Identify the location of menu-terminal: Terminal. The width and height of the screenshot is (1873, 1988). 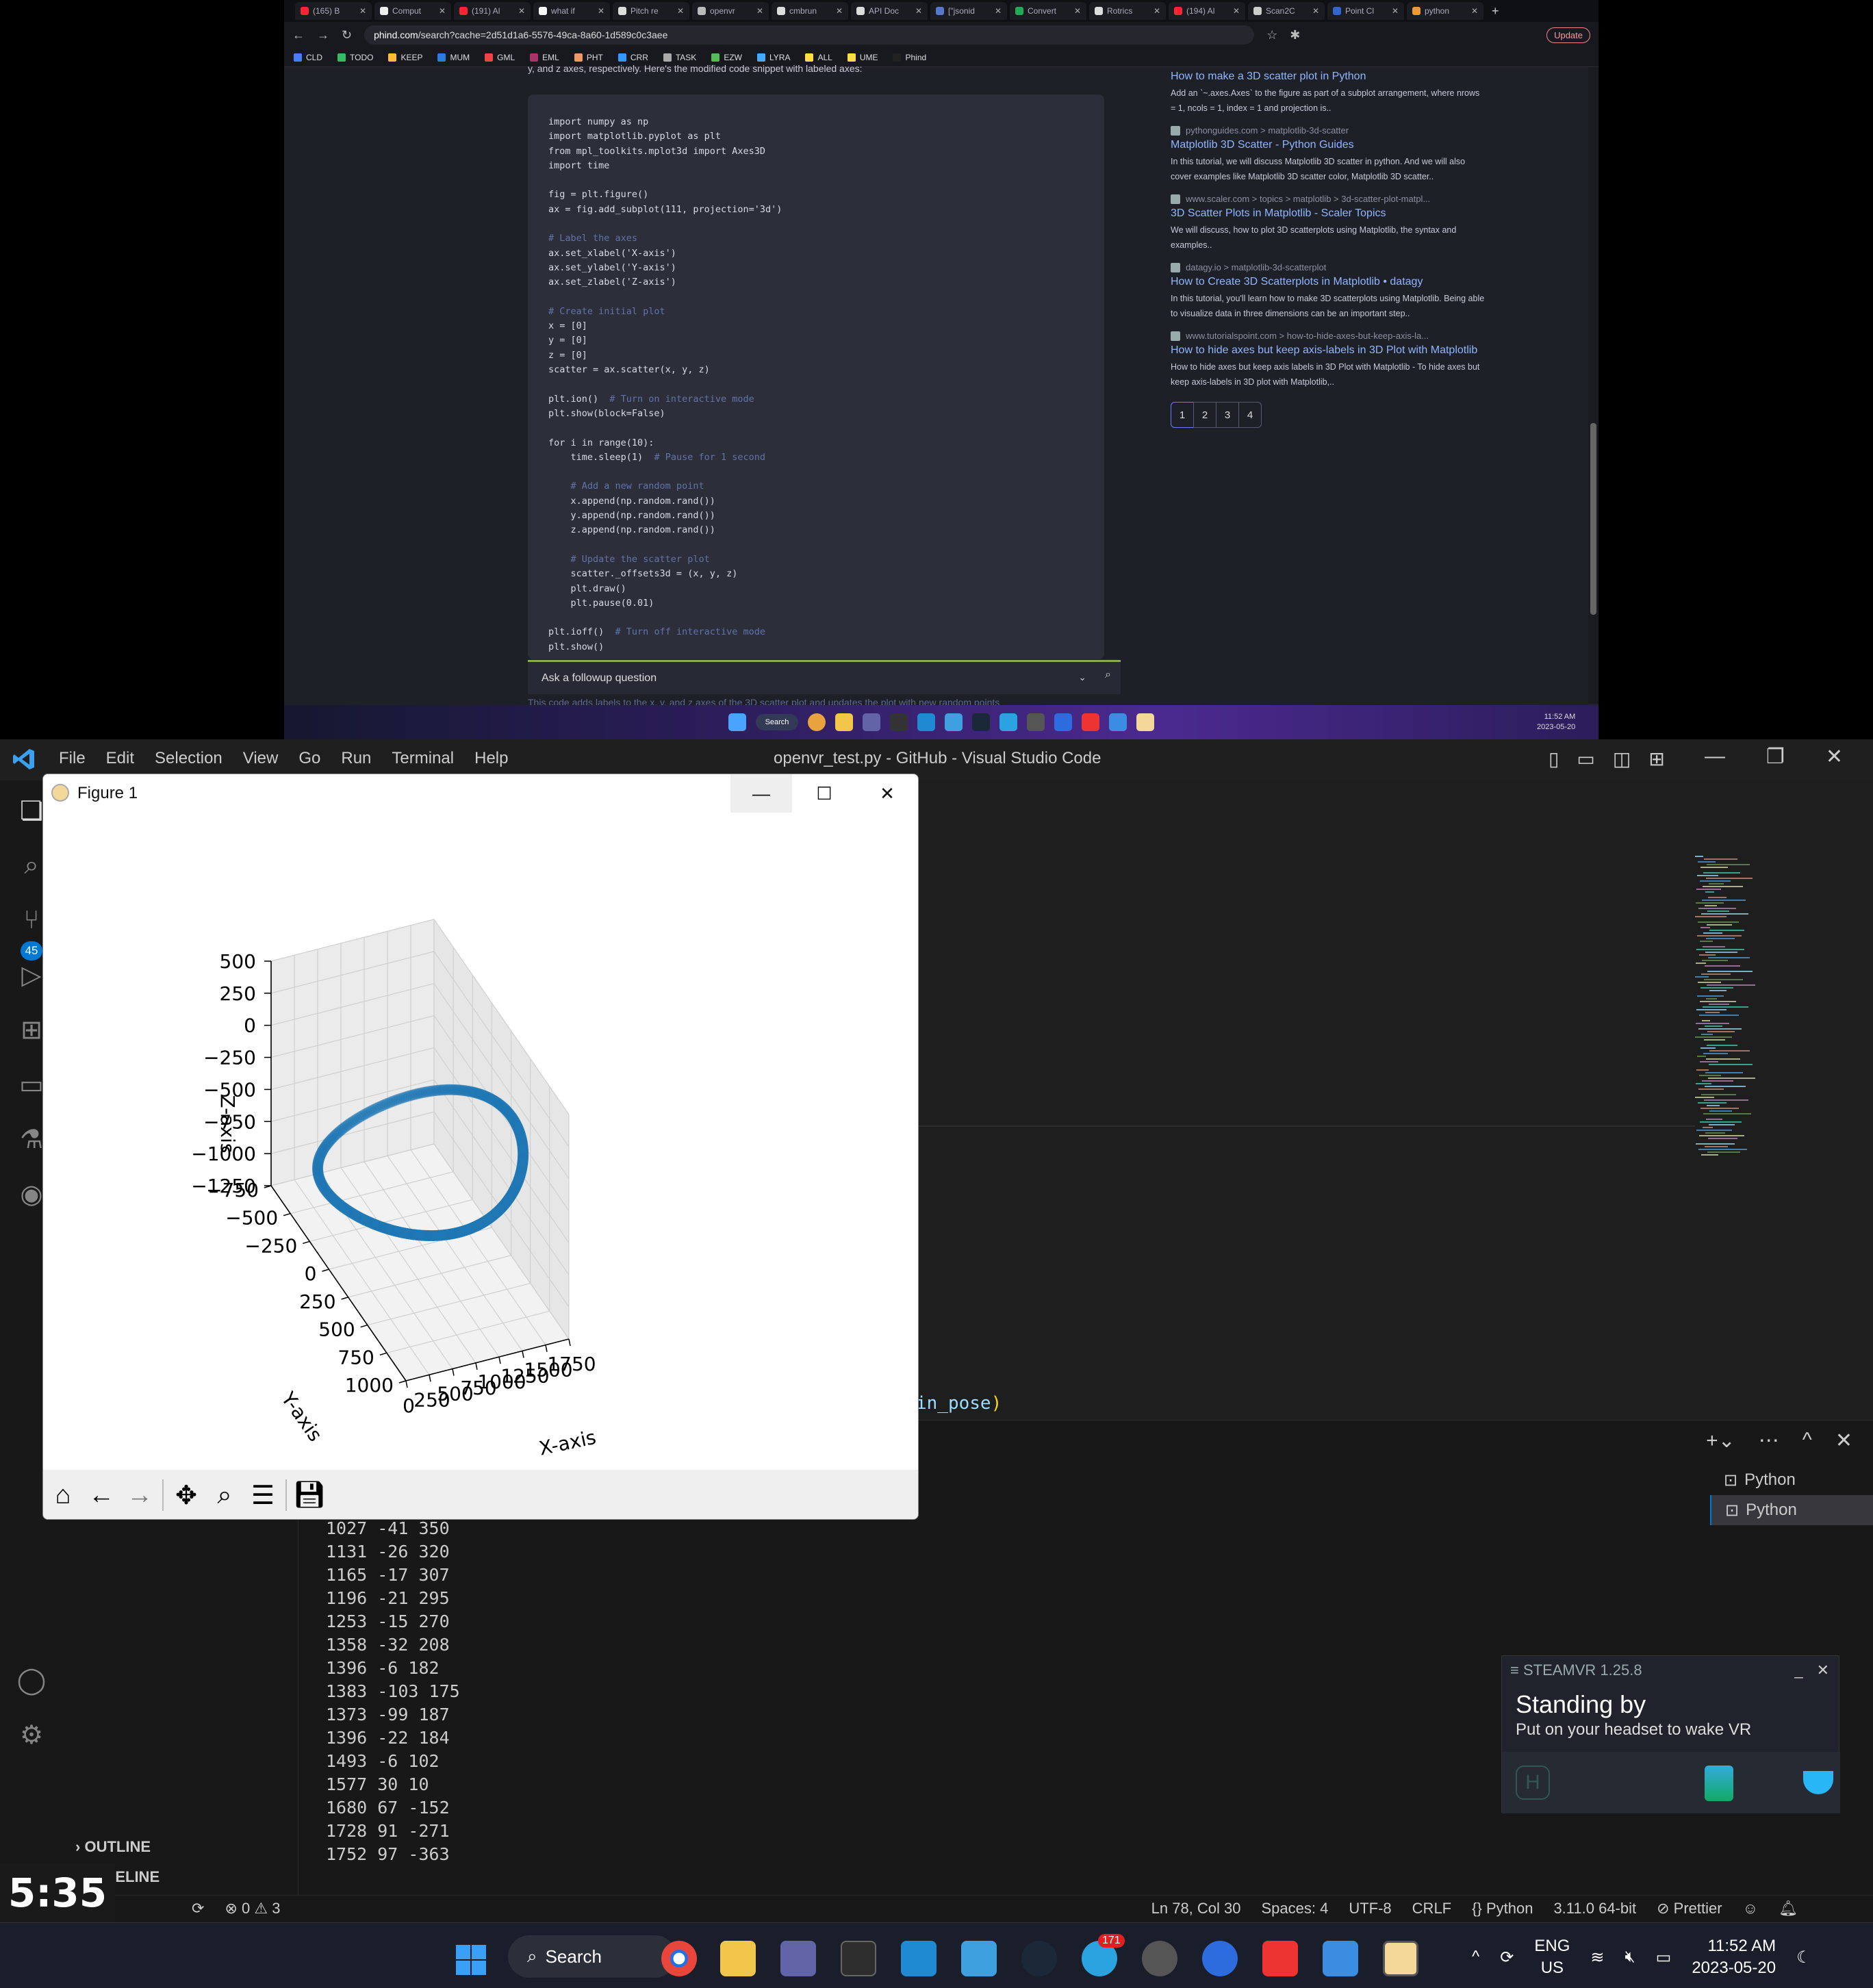
(423, 758).